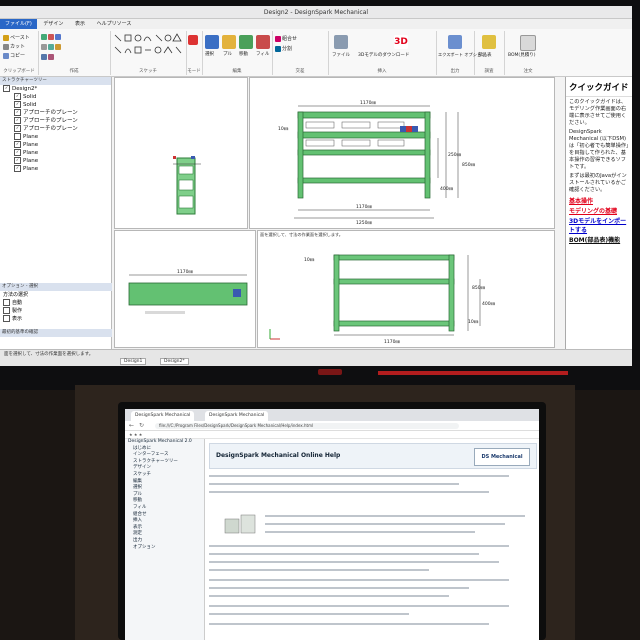  What do you see at coordinates (364, 207) in the screenshot?
I see `dim-1170-bottom: 1170㎜` at bounding box center [364, 207].